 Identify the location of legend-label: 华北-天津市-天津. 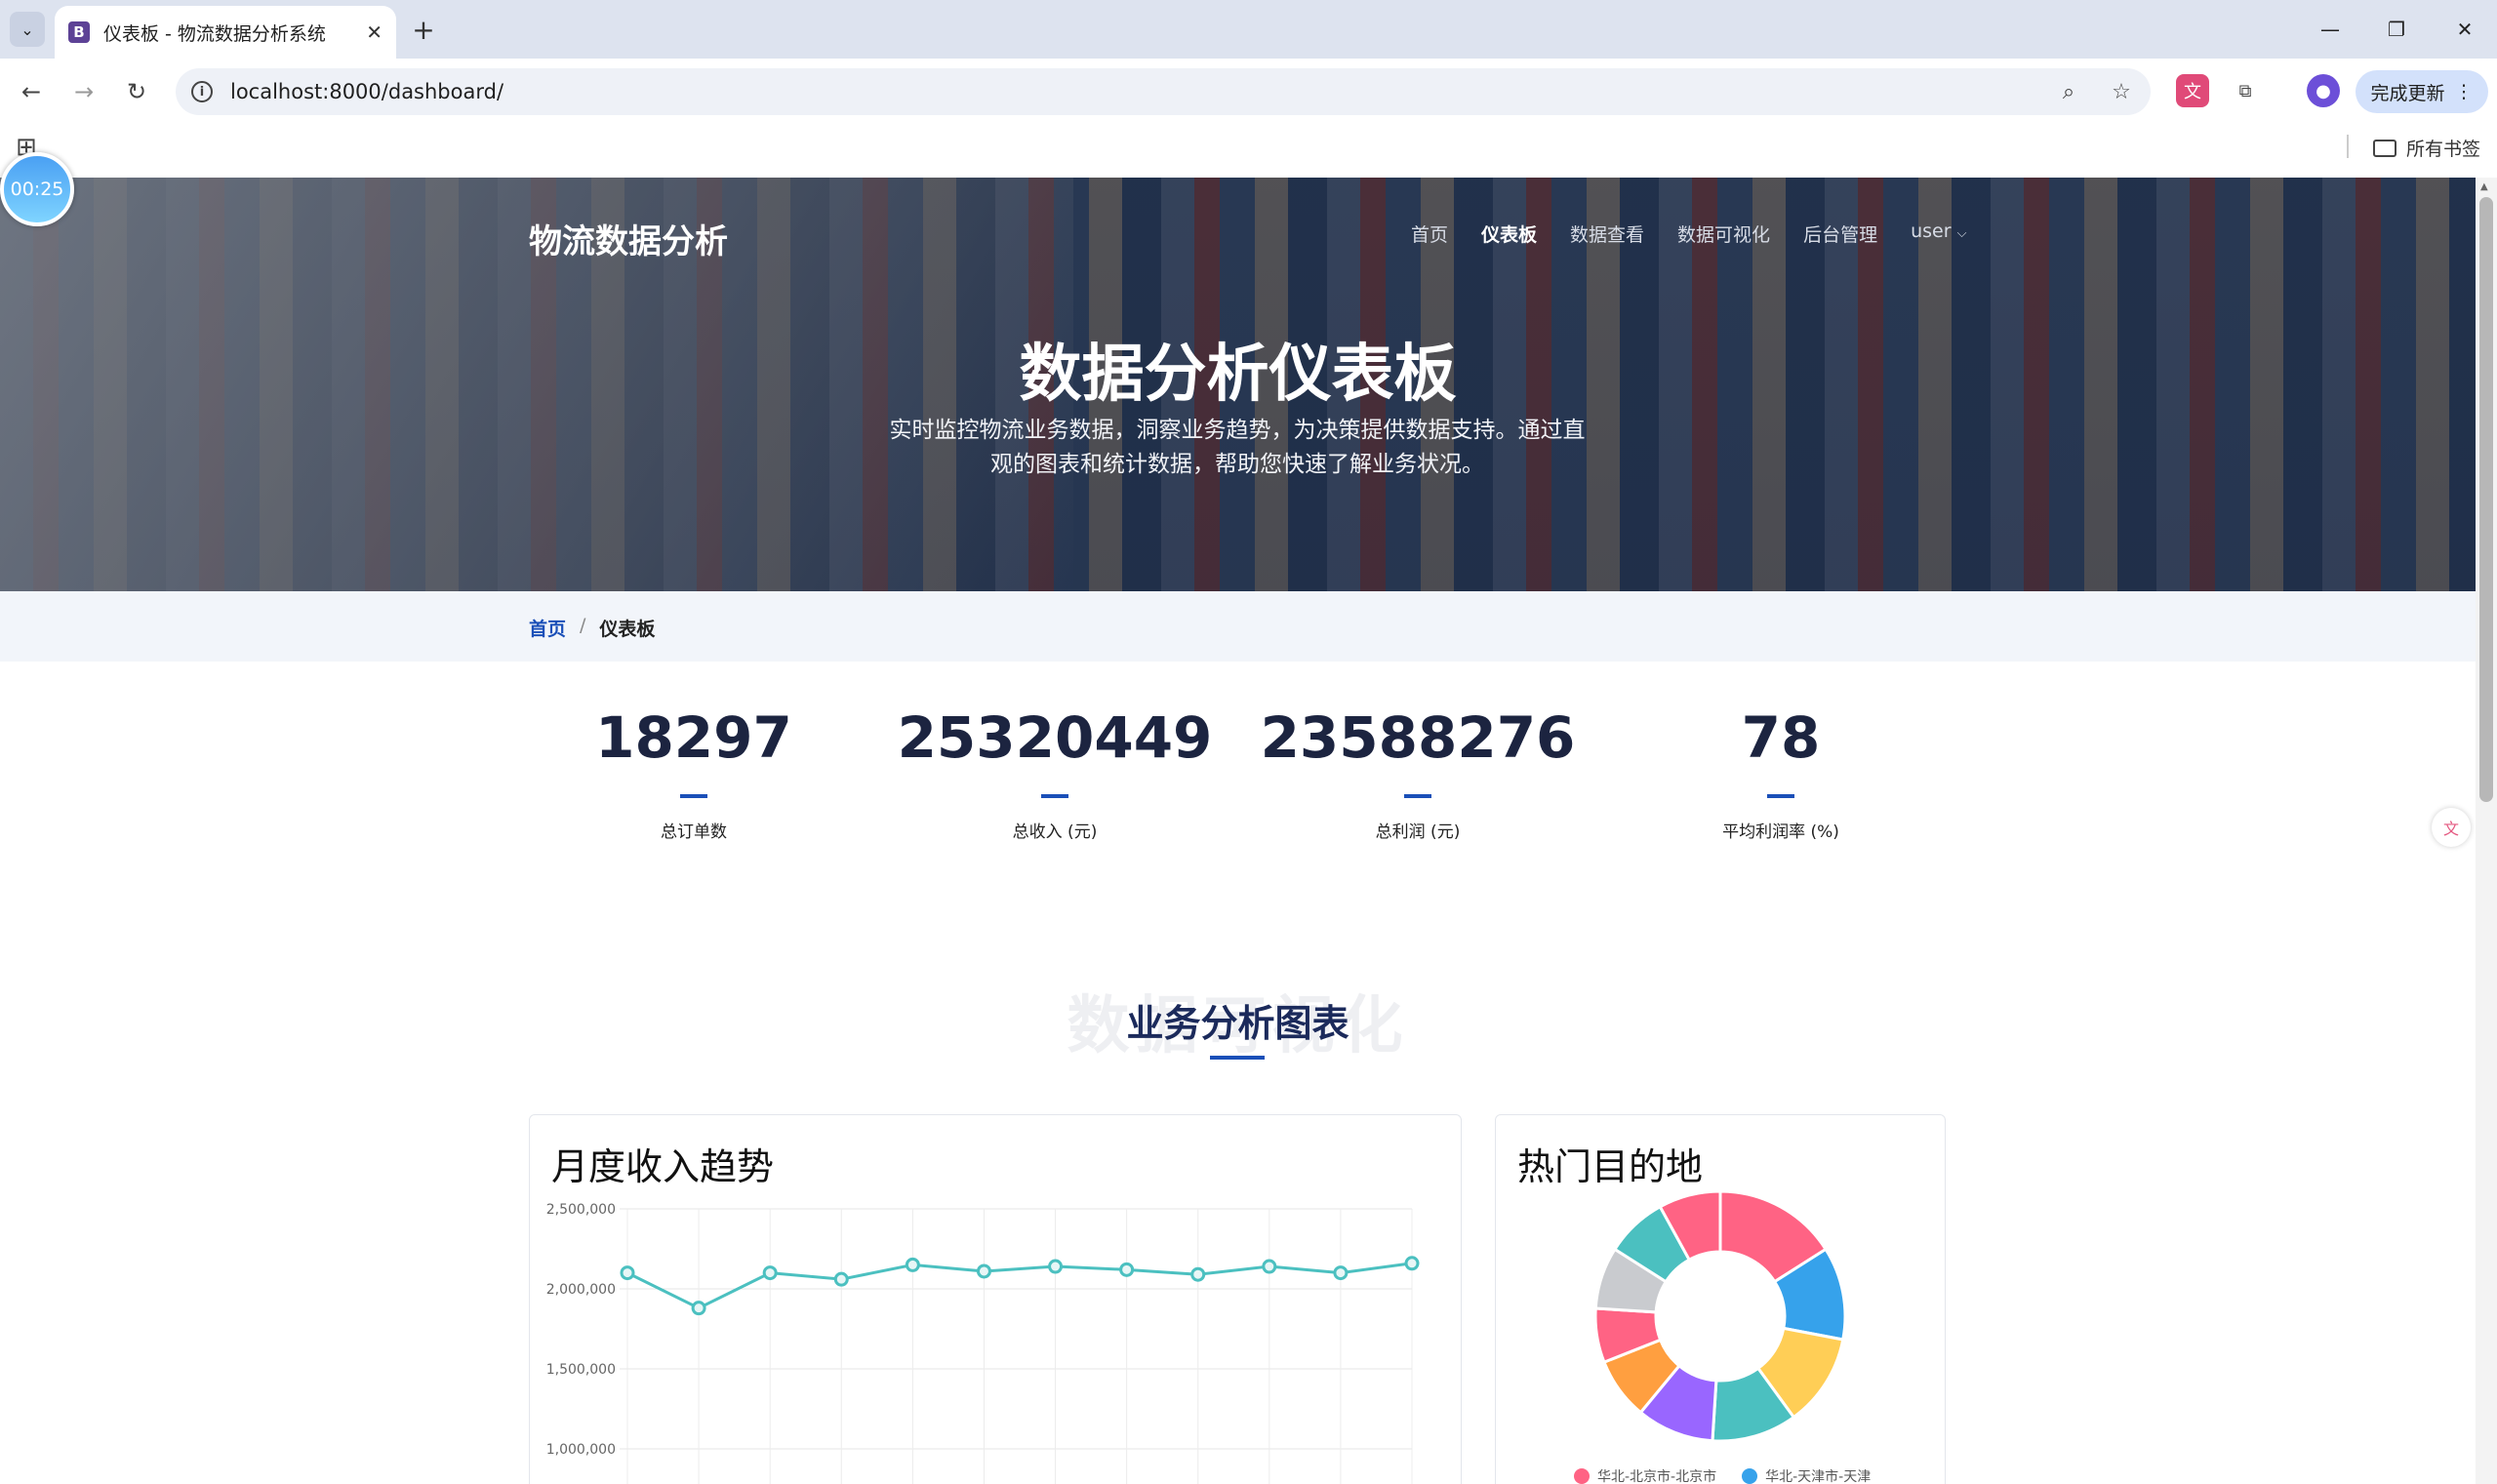
(1818, 1476).